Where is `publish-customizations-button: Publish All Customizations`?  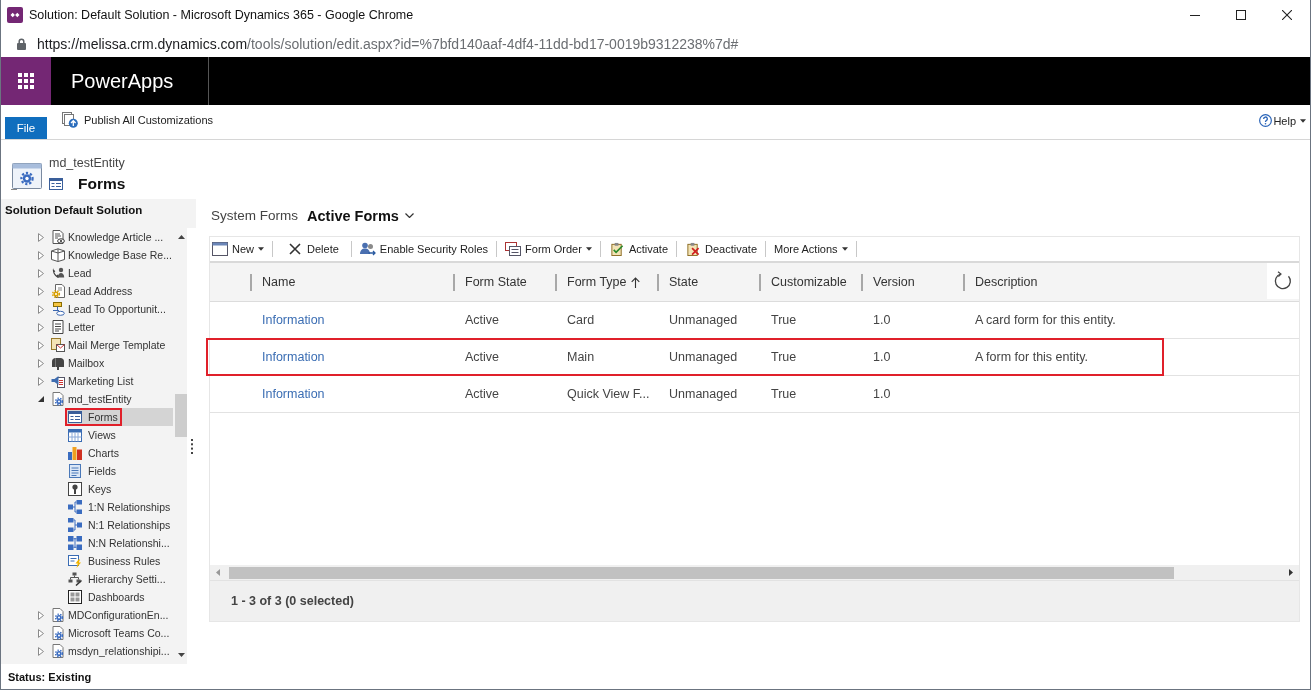 publish-customizations-button: Publish All Customizations is located at coordinates (137, 120).